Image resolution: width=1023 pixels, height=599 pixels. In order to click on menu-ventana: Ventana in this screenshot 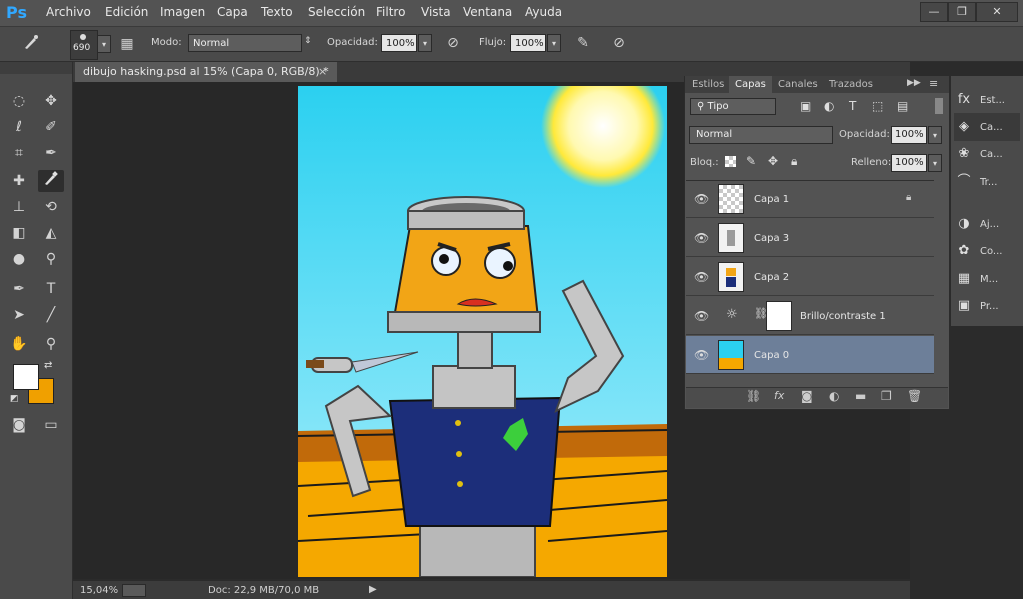, I will do `click(487, 12)`.